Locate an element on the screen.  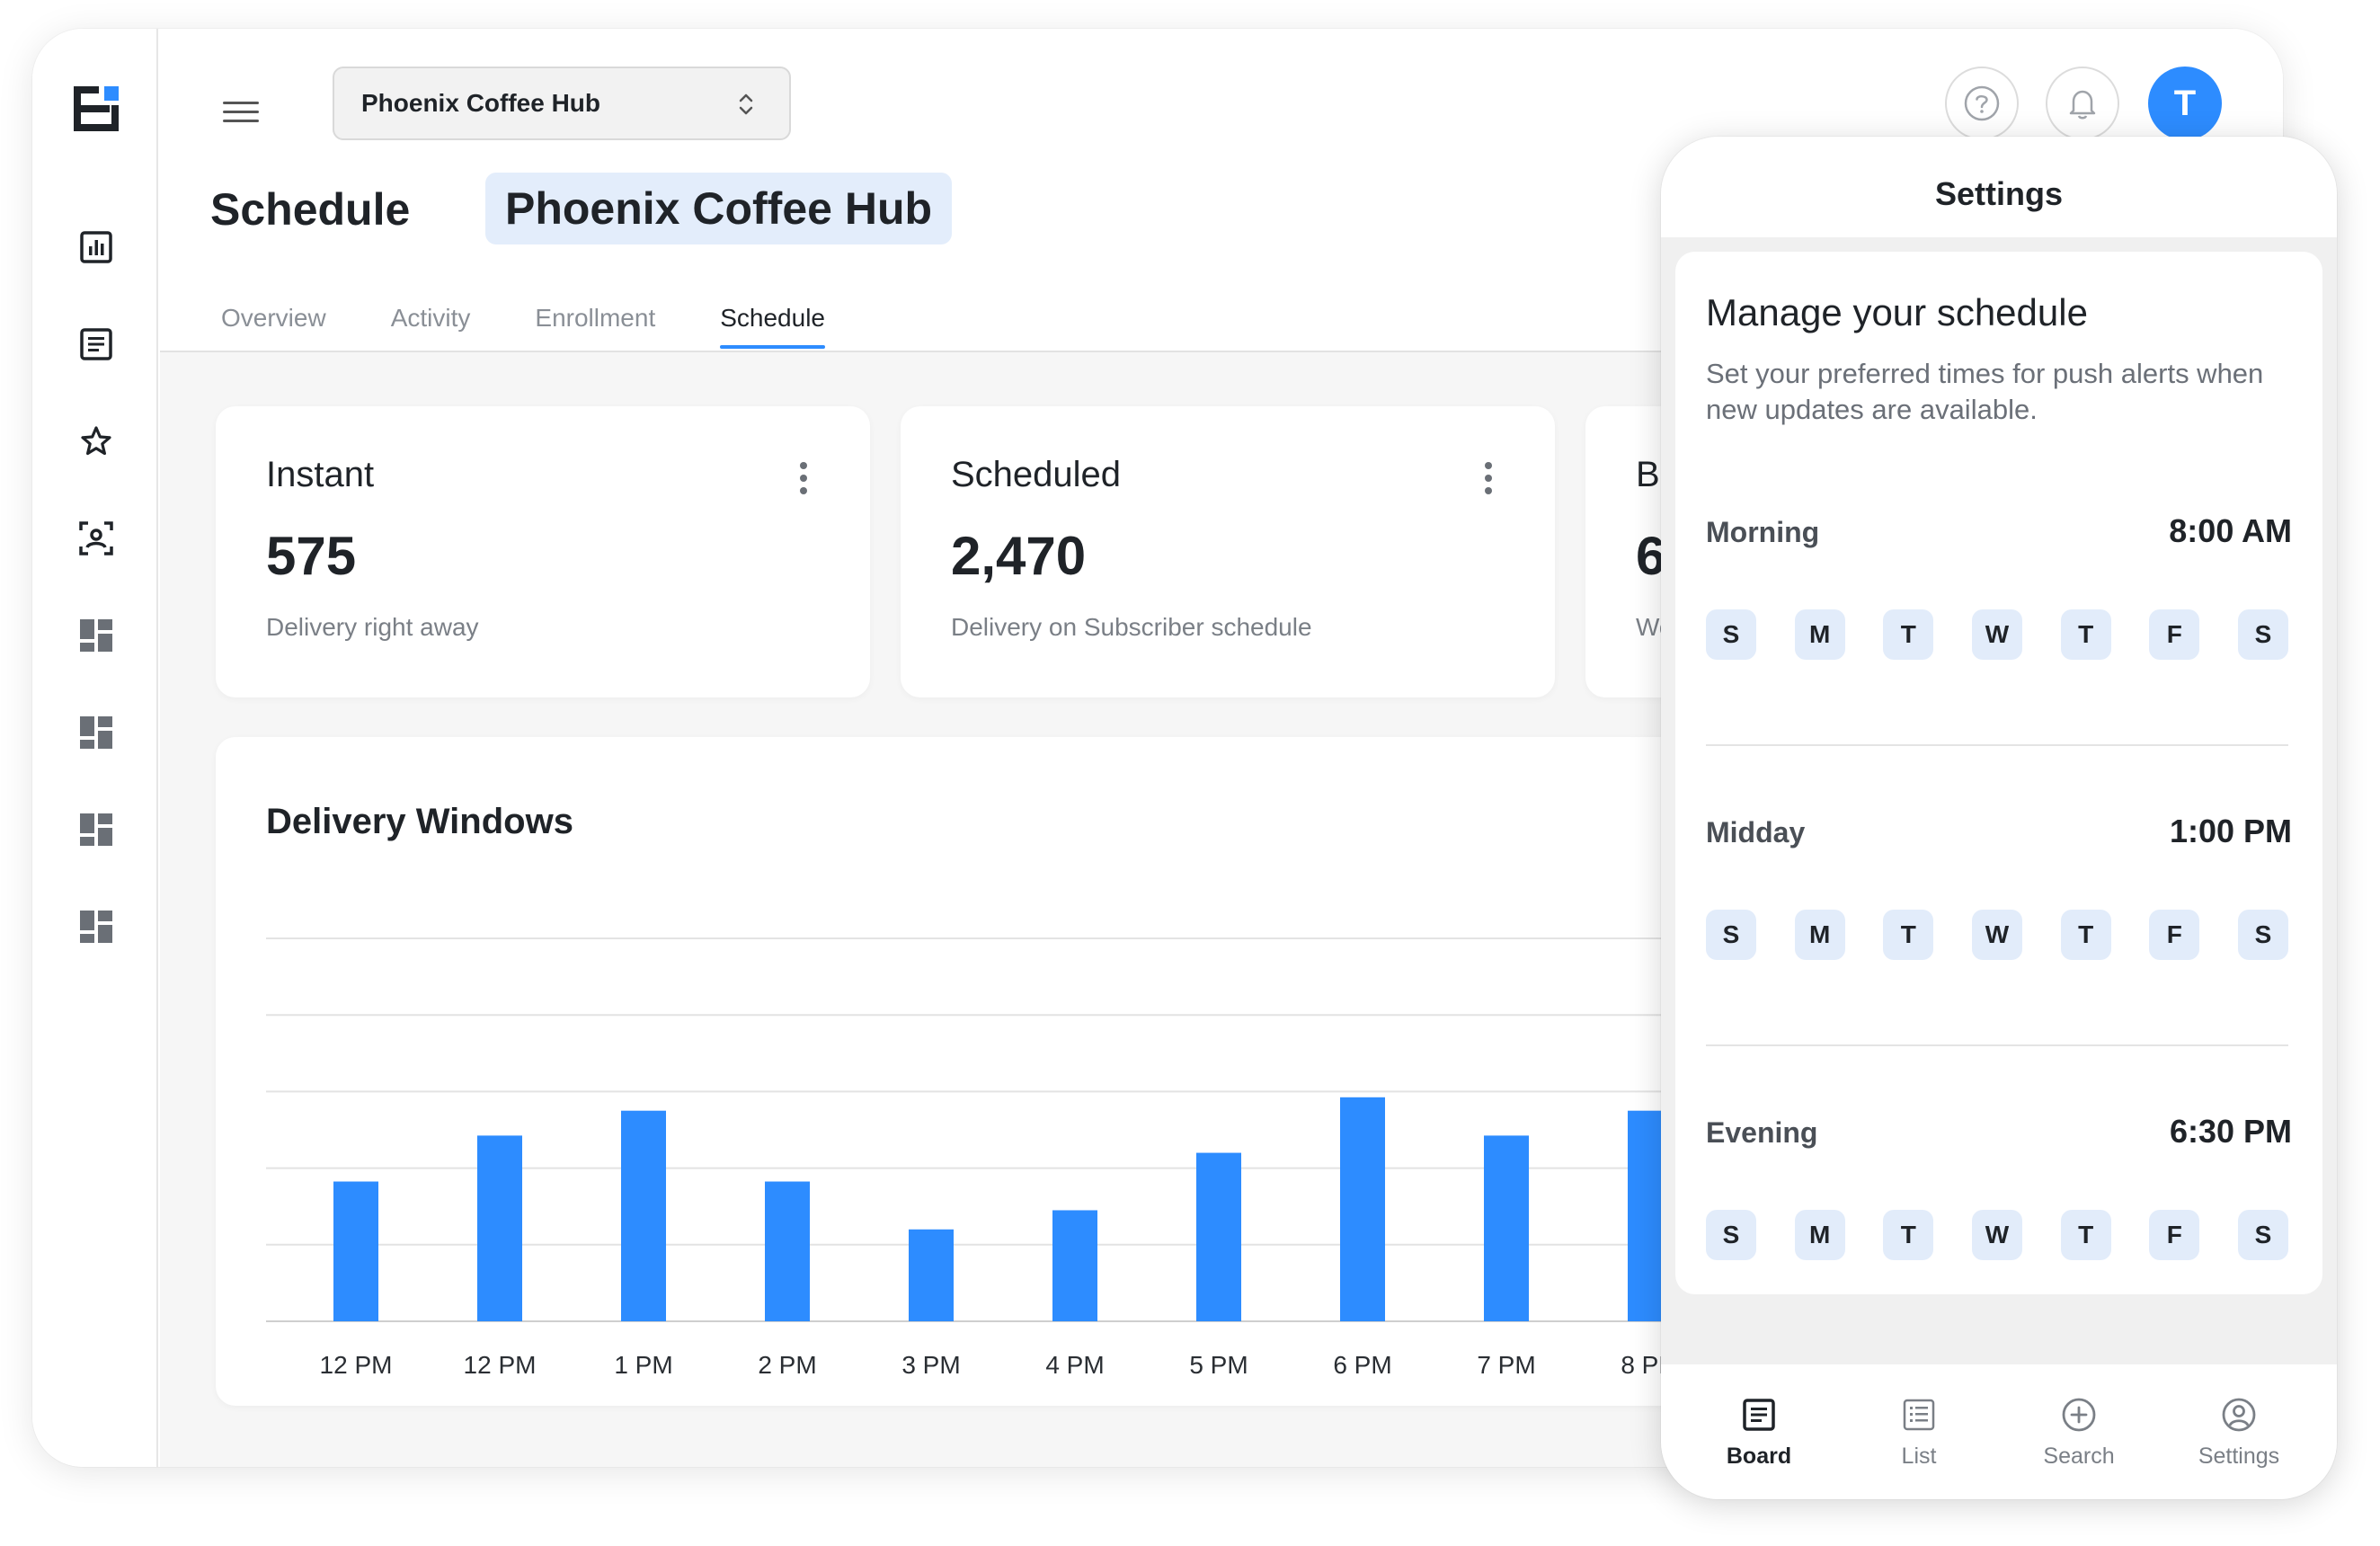
tab-enrollment: Enrollment is located at coordinates (595, 325).